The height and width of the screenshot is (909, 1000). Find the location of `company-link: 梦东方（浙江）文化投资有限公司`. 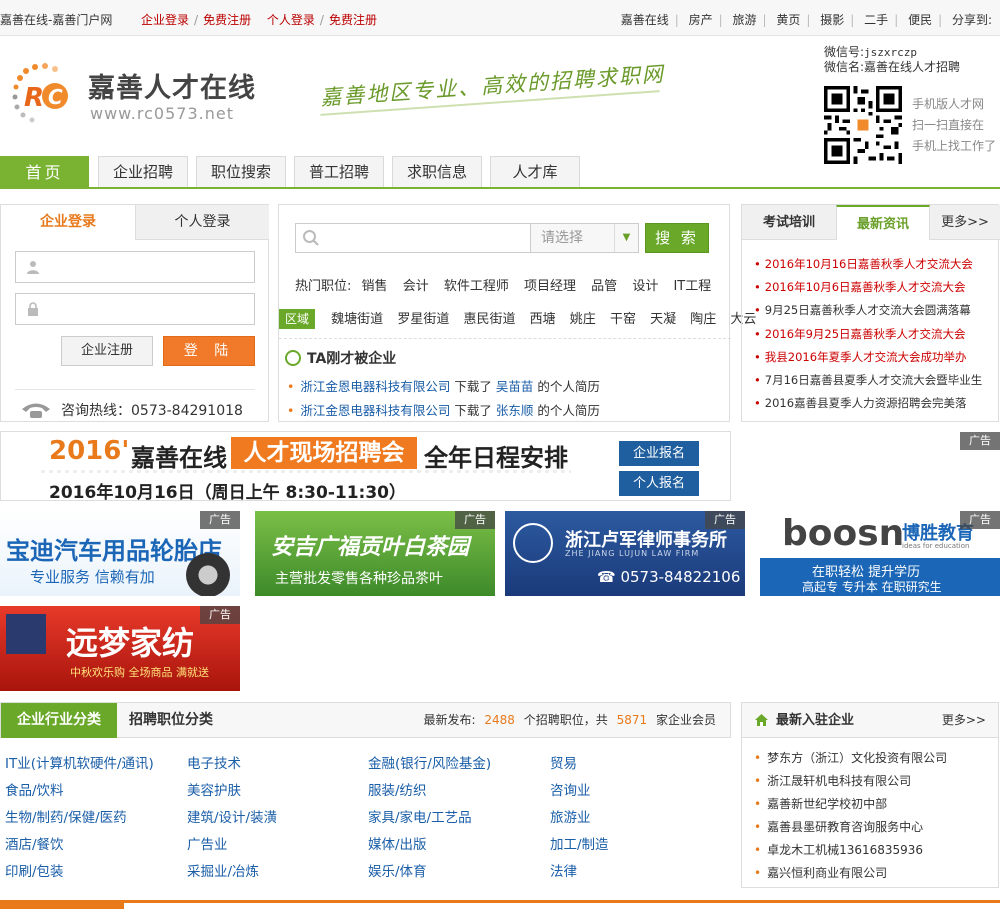

company-link: 梦东方（浙江）文化投资有限公司 is located at coordinates (857, 758).